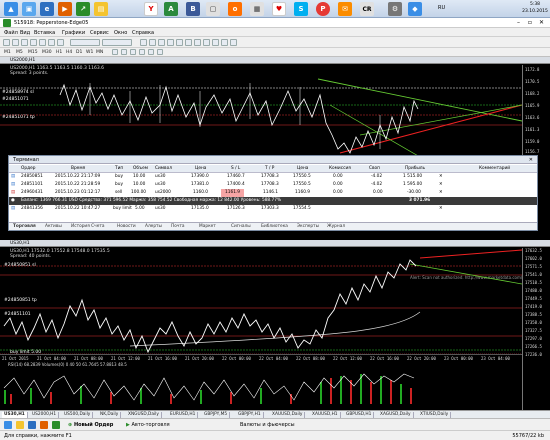 The width and height of the screenshot is (550, 440). What do you see at coordinates (25, 33) in the screenshot?
I see `menu-view: Вид` at bounding box center [25, 33].